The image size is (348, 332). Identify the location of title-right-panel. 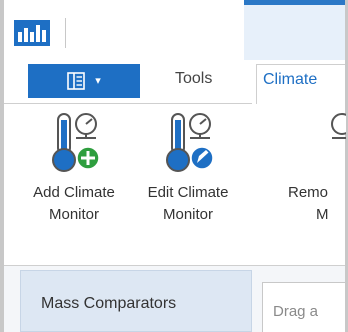
(294, 32).